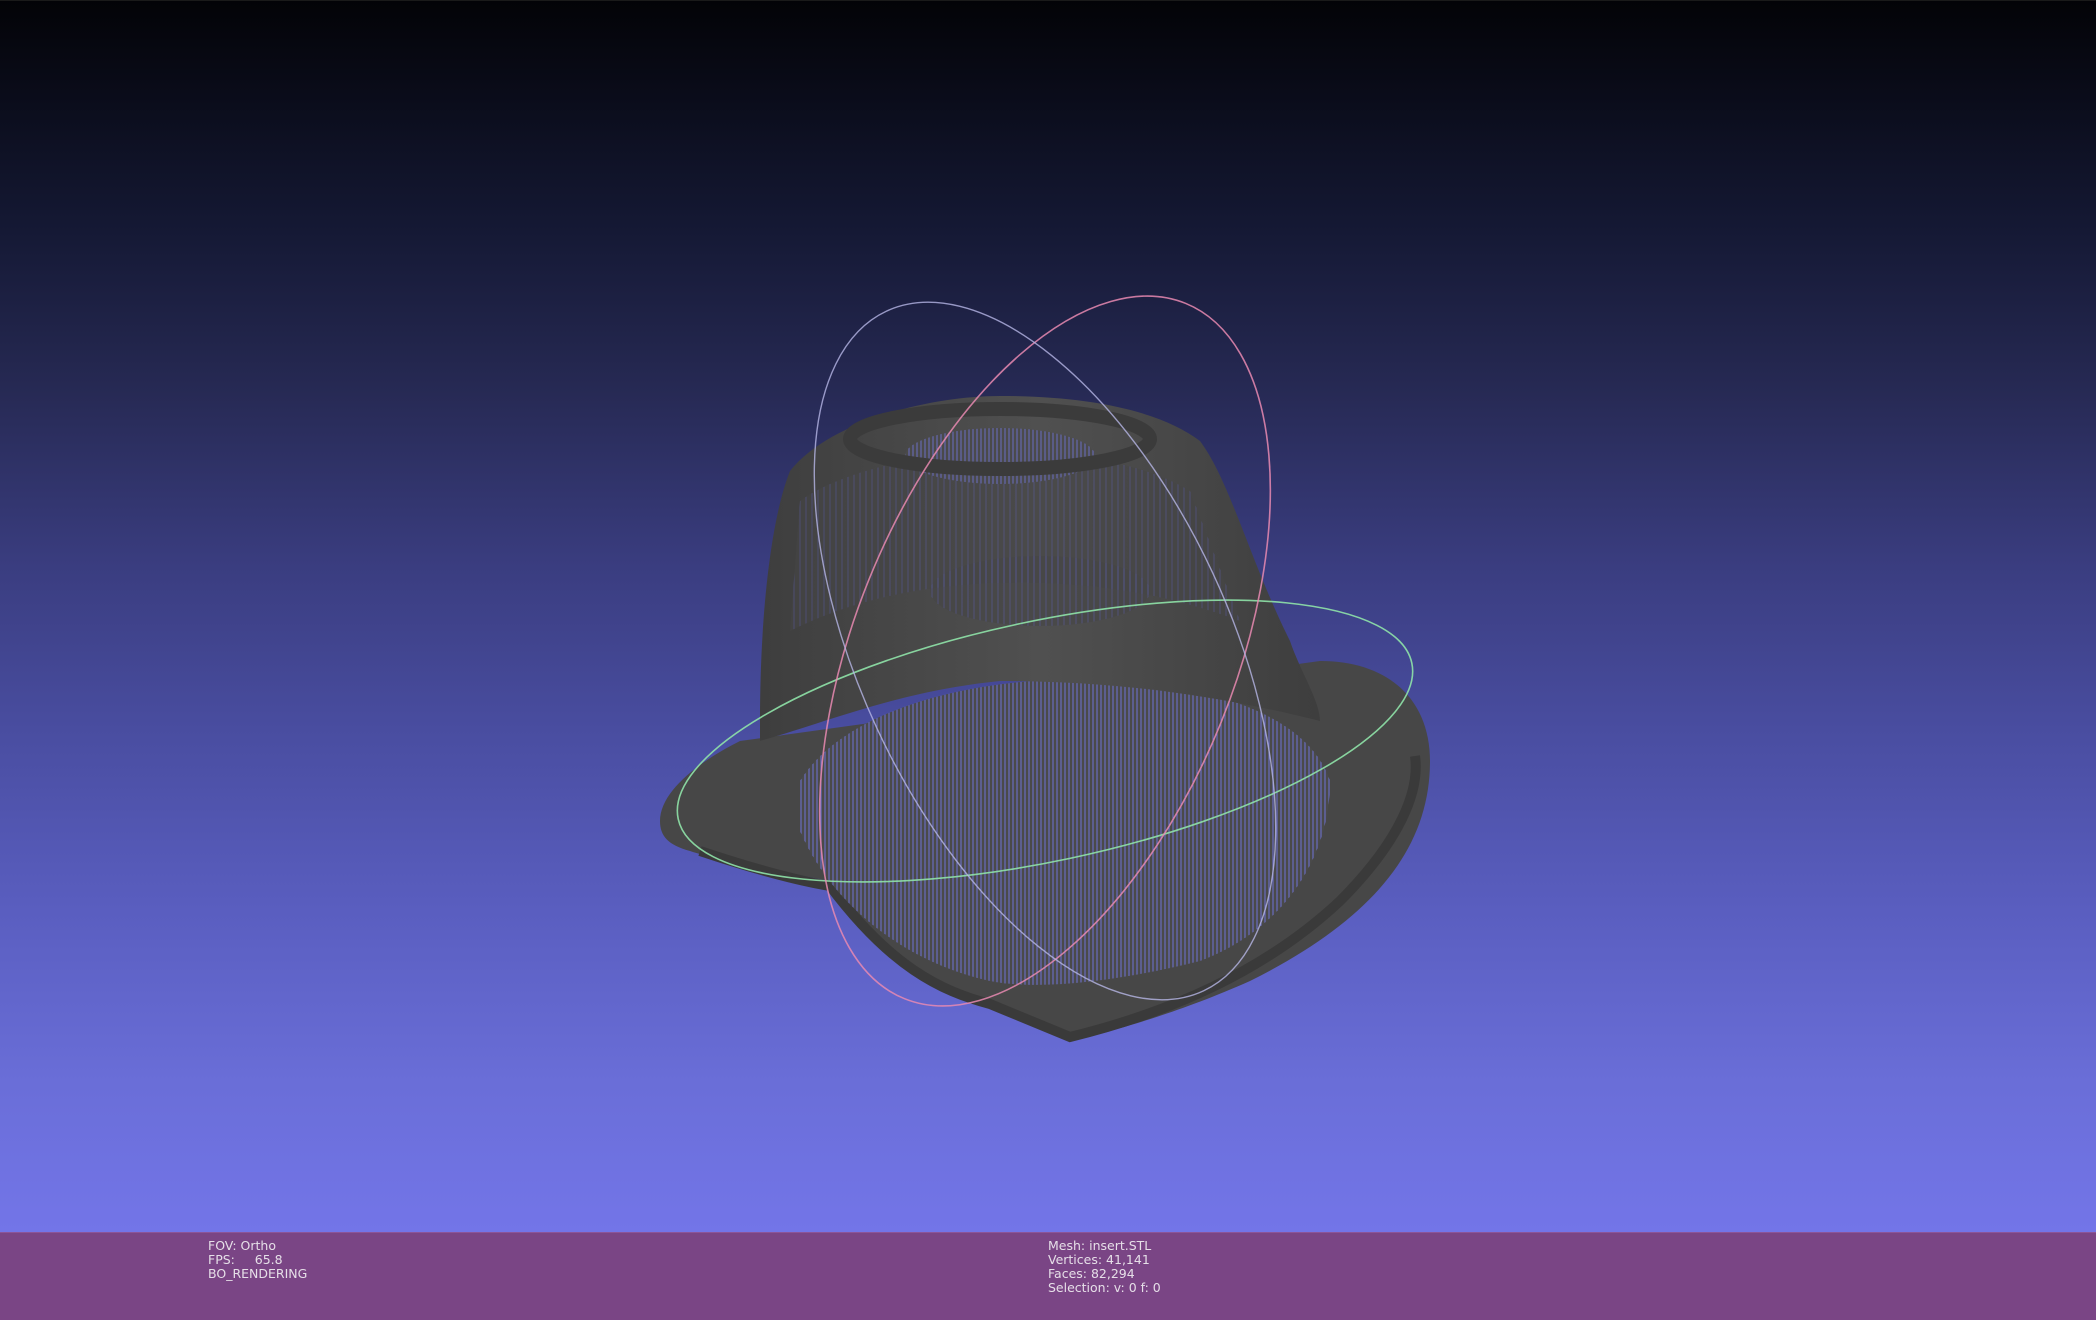 Image resolution: width=2096 pixels, height=1320 pixels. I want to click on fps-label: FPS: 65.8, so click(245, 1259).